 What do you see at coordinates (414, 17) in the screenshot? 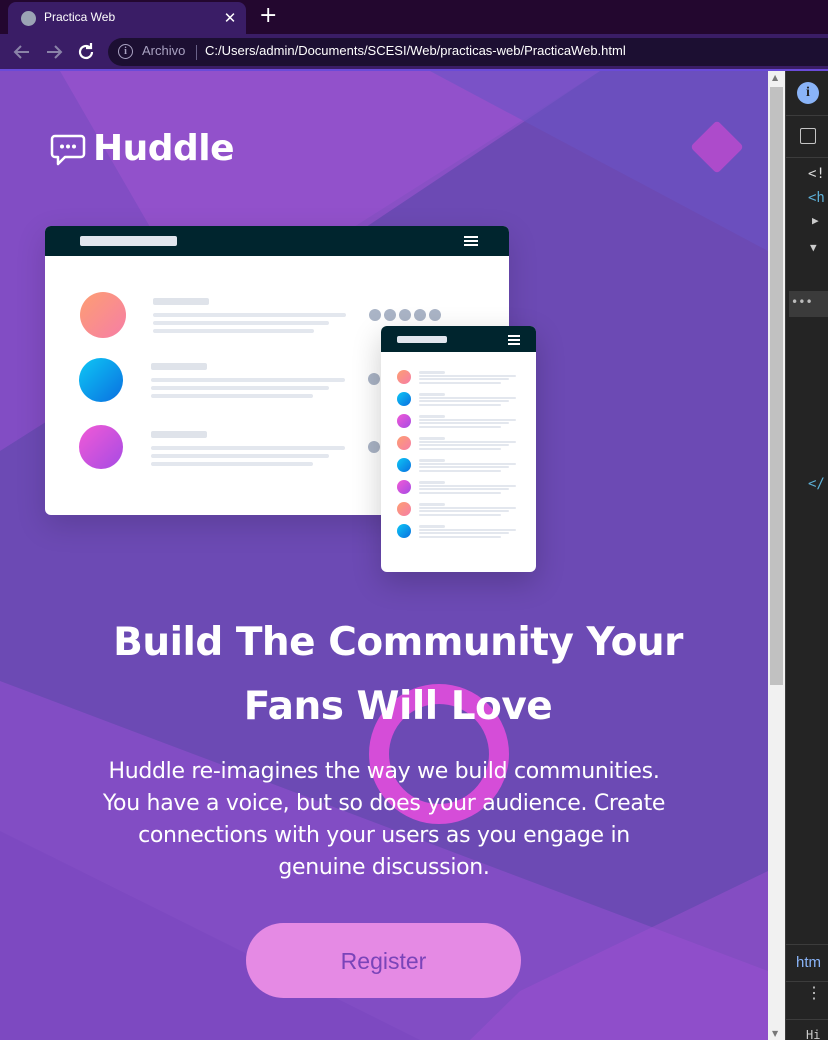
I see `tab-strip: Practica Web ✕ +` at bounding box center [414, 17].